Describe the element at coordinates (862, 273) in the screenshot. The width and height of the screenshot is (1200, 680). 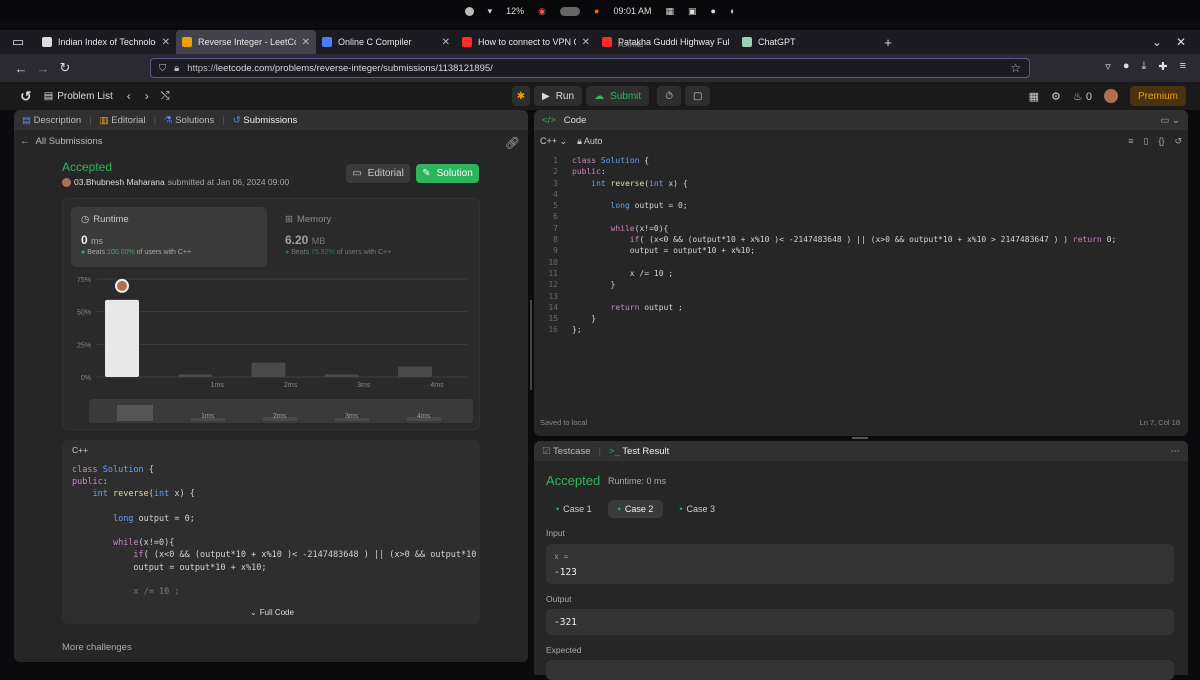
I see `editor-line: 11 x /= 10 ;` at that location.